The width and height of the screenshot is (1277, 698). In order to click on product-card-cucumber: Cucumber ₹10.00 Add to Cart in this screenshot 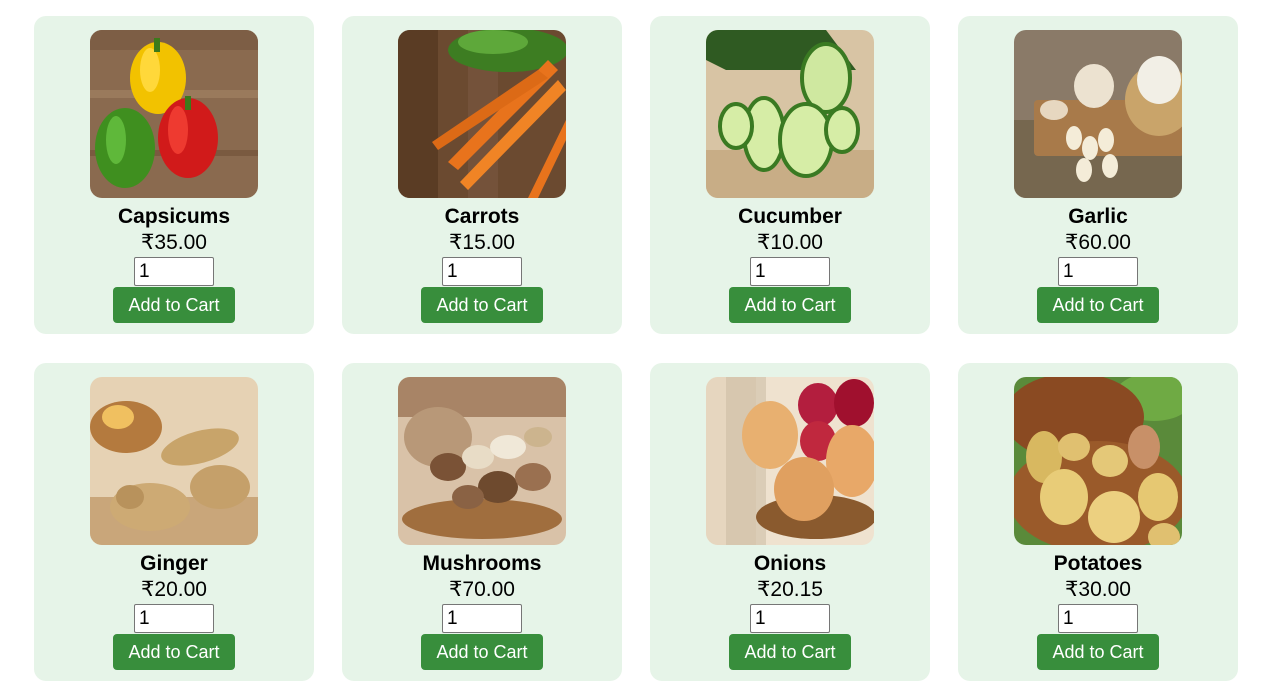, I will do `click(790, 175)`.